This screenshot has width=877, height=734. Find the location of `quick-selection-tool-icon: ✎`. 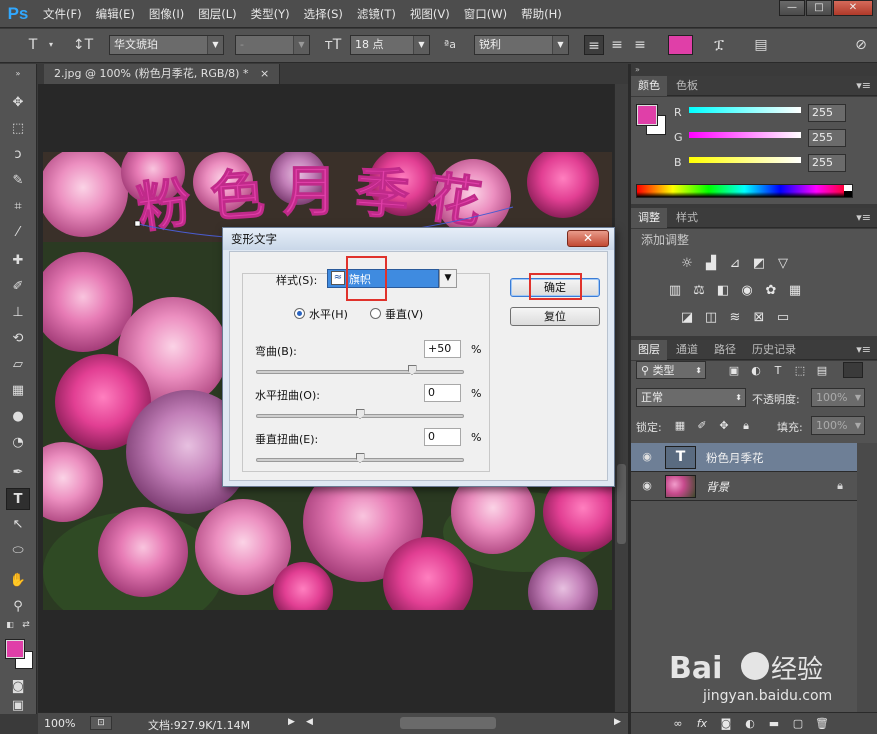

quick-selection-tool-icon: ✎ is located at coordinates (18, 181).